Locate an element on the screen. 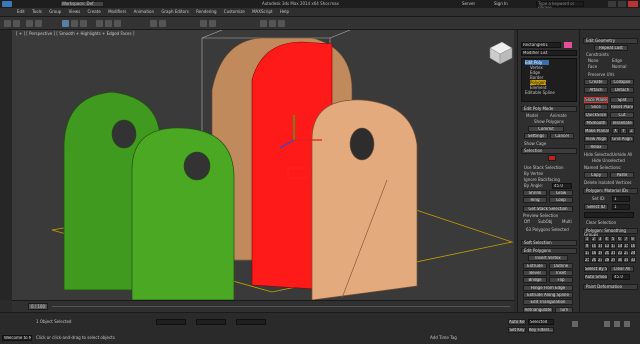  rotate-icon is located at coordinates (108, 23).